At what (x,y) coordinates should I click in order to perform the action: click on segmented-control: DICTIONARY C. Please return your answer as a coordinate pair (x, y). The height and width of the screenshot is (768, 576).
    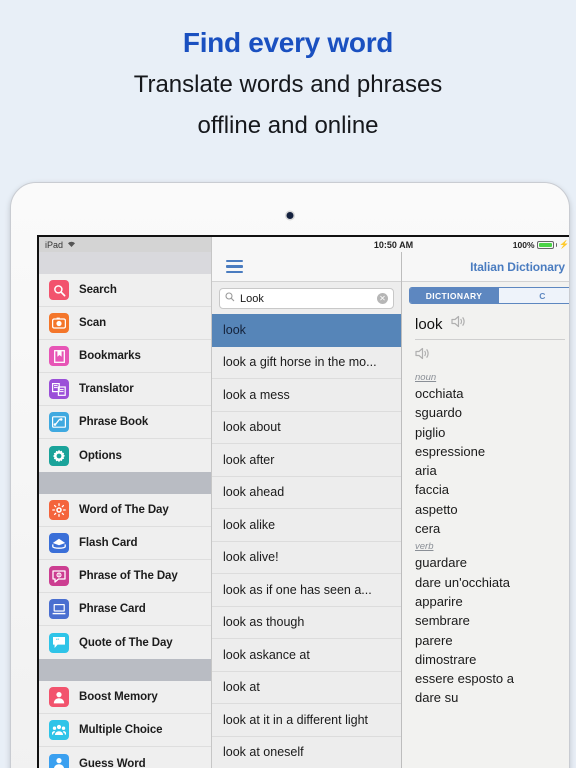
    Looking at the image, I should click on (489, 295).